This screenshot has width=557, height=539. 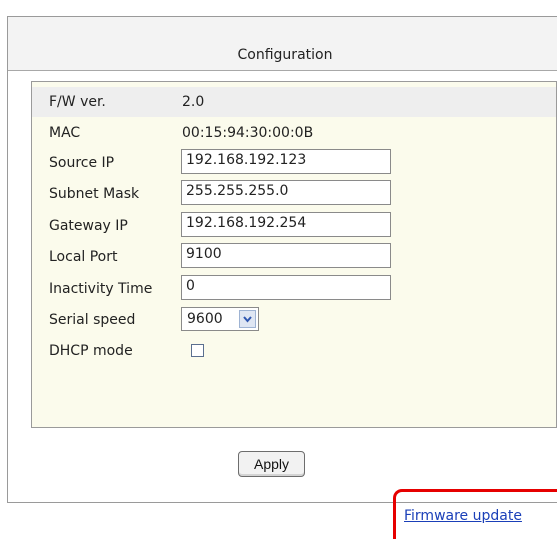 I want to click on fw-version-value: 2.0, so click(x=193, y=102).